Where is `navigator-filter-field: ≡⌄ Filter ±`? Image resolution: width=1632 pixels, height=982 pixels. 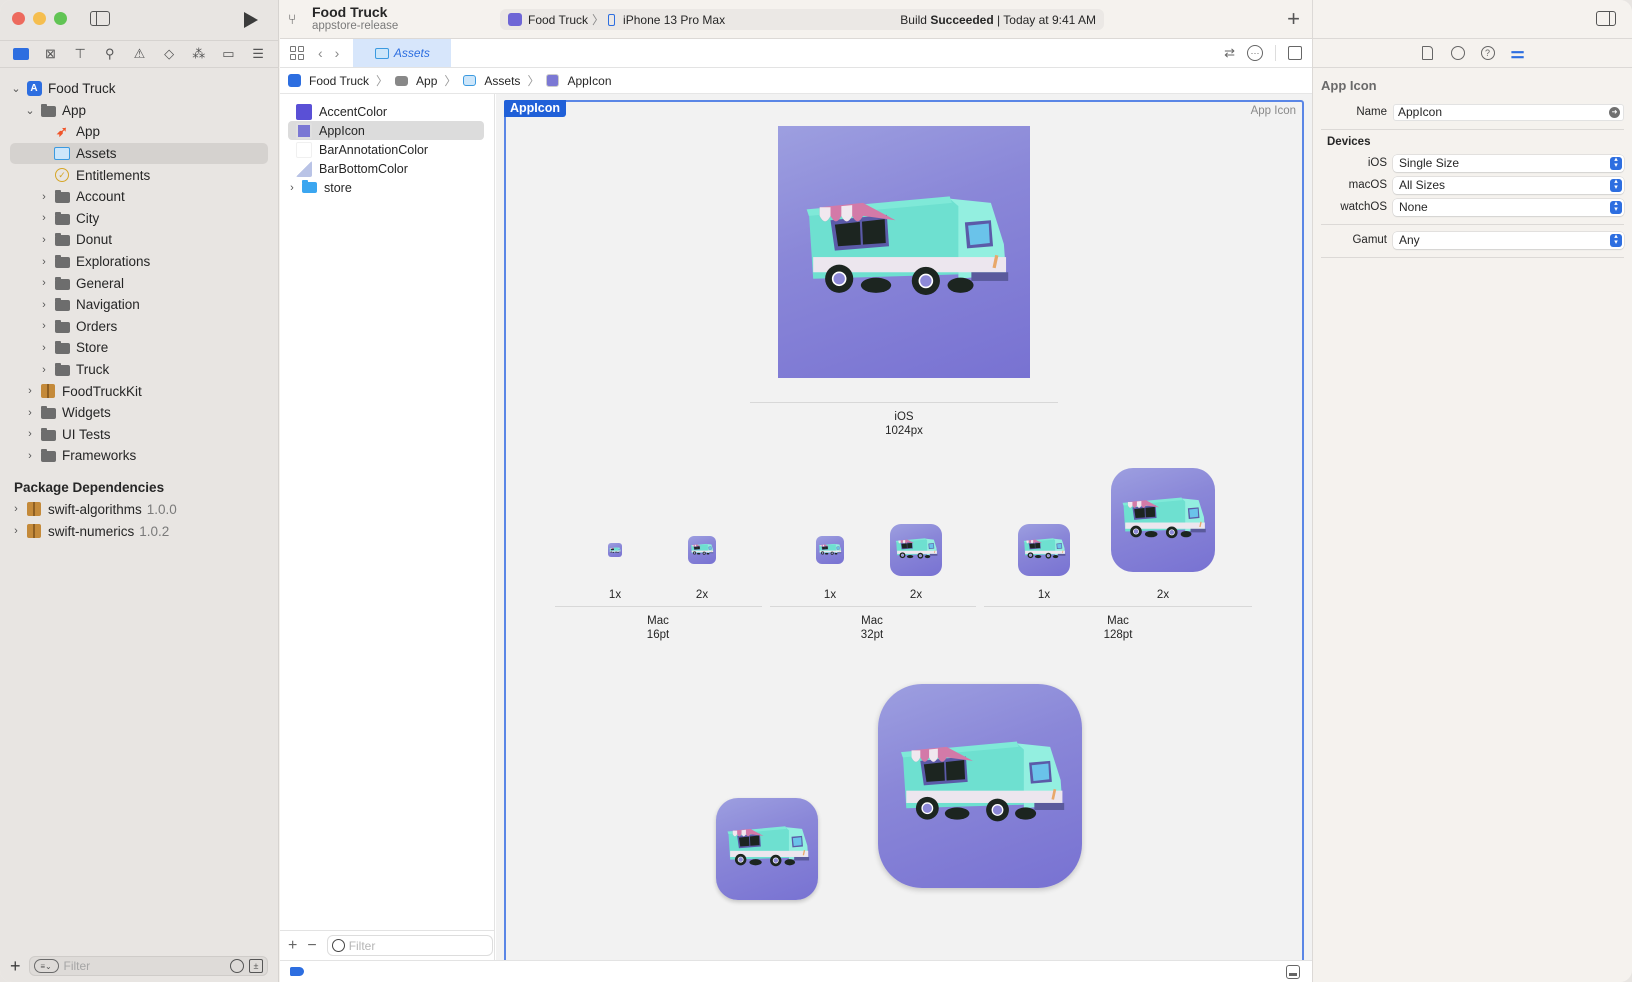 navigator-filter-field: ≡⌄ Filter ± is located at coordinates (148, 966).